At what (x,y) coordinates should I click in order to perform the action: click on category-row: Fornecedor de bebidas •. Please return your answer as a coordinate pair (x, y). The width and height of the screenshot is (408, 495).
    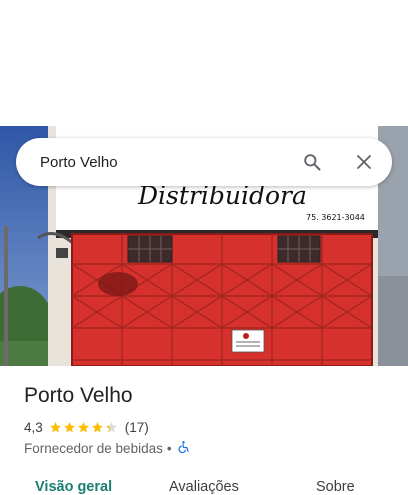
    Looking at the image, I should click on (107, 448).